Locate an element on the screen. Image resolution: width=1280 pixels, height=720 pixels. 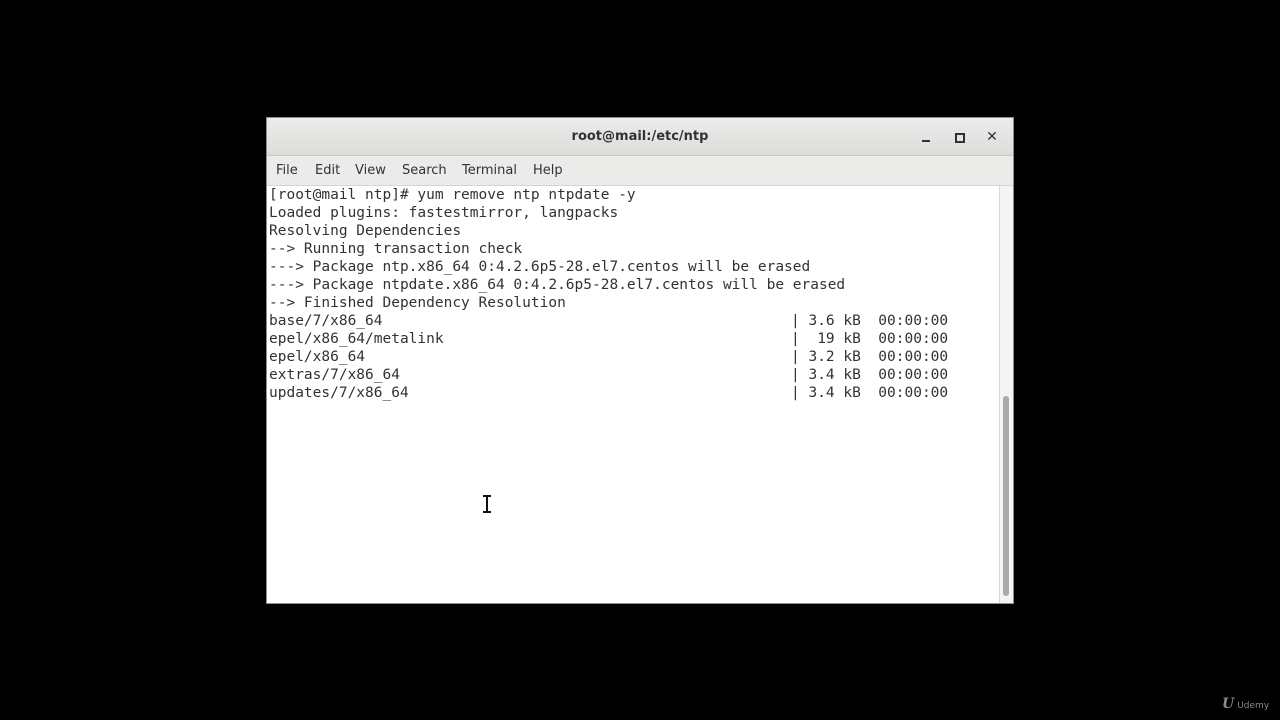
close-icon: ✕ is located at coordinates (992, 137).